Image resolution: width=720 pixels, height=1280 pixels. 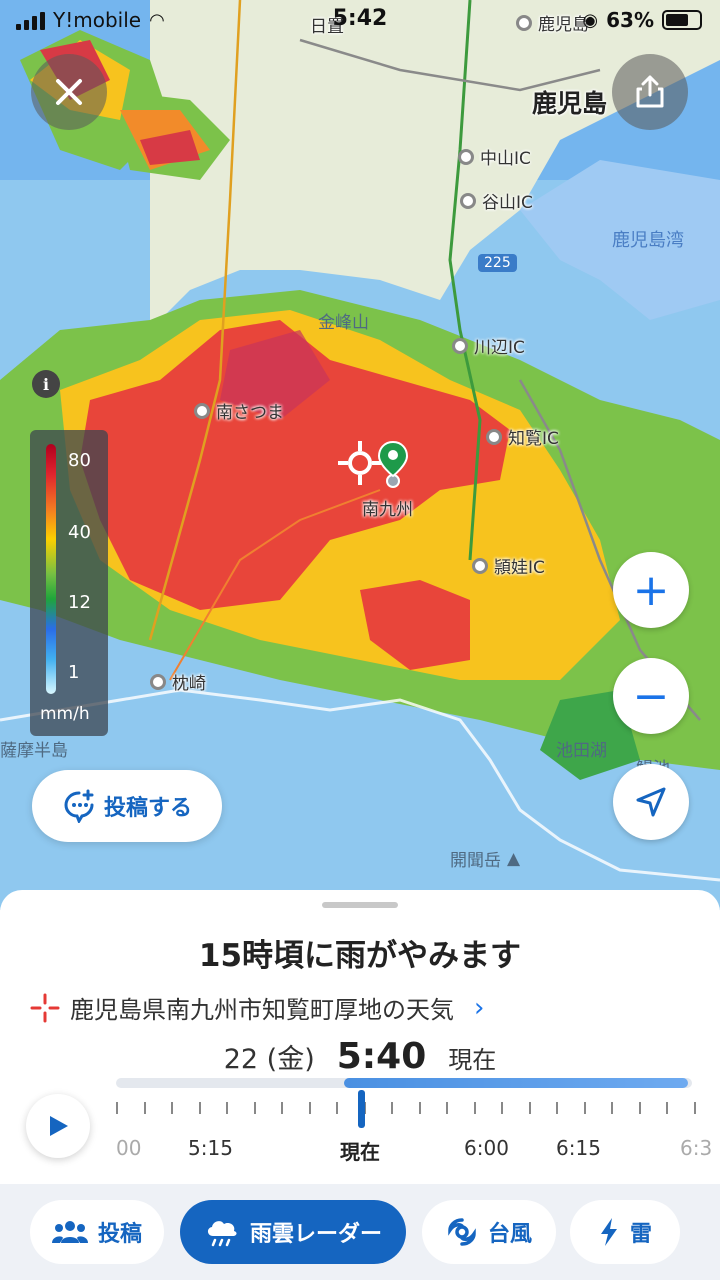 I want to click on place-minamikyushu: 南九州, so click(x=387, y=507).